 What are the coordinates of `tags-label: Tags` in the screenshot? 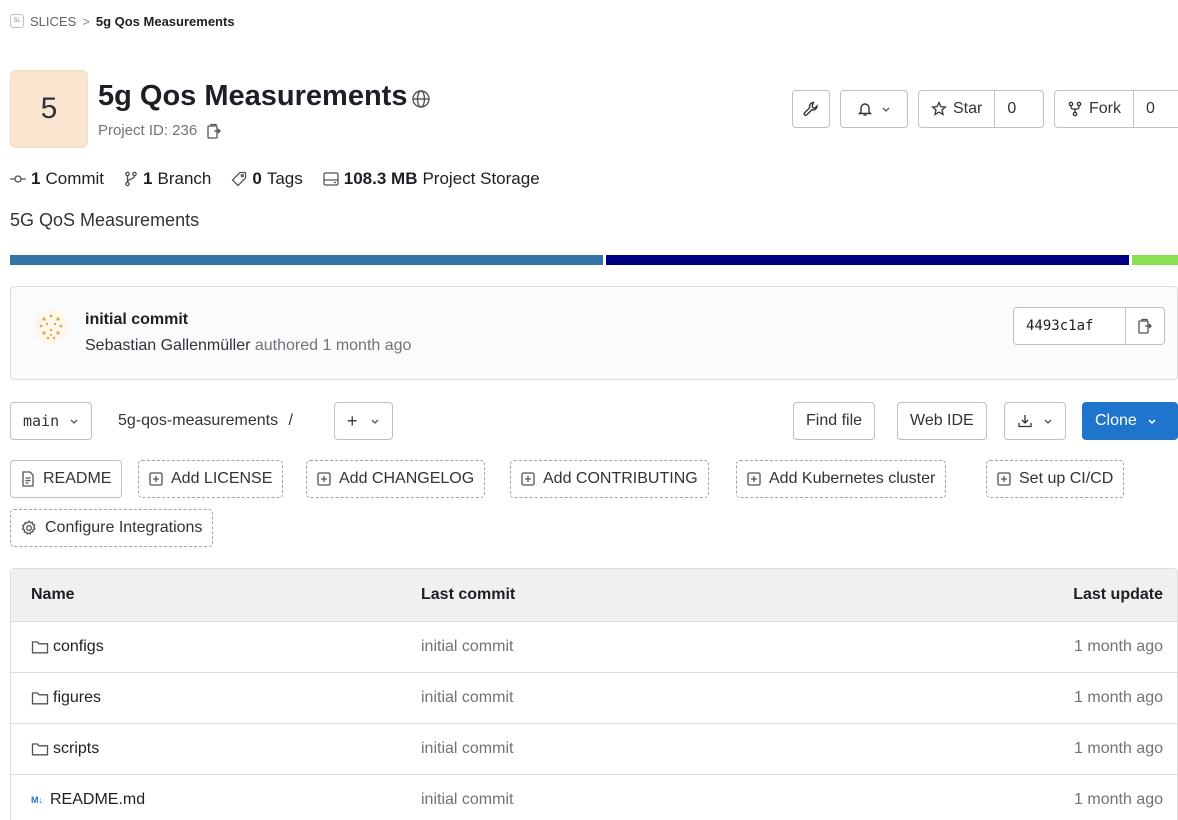 It's located at (284, 178).